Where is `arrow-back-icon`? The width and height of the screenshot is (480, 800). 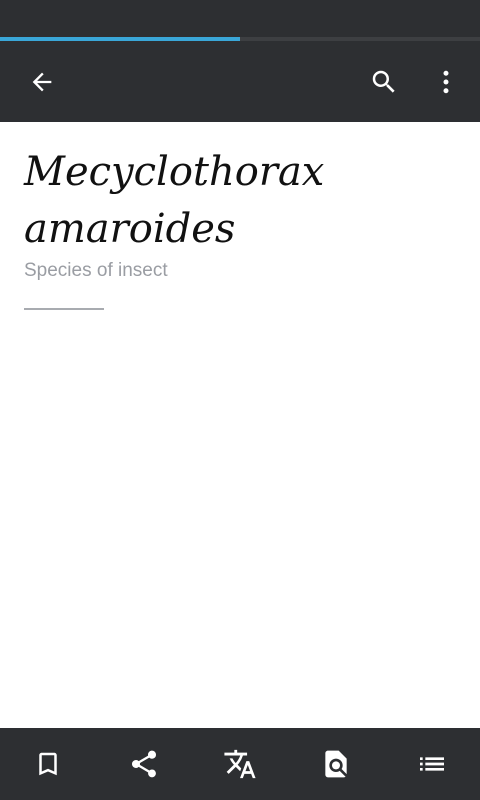 arrow-back-icon is located at coordinates (42, 81).